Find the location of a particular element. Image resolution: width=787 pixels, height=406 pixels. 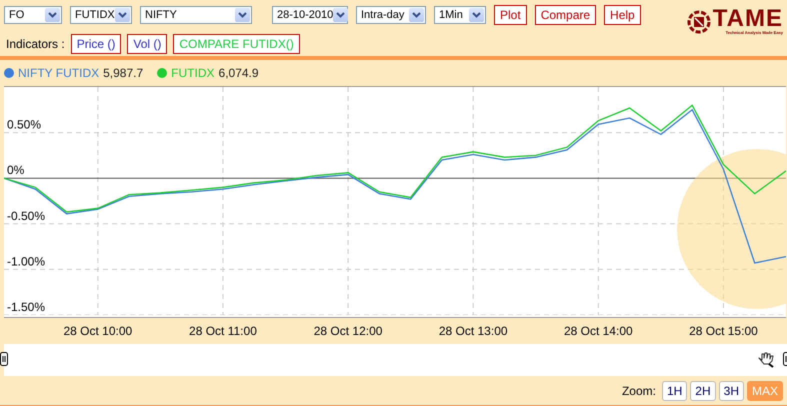

zoom-button: 1H is located at coordinates (675, 390).